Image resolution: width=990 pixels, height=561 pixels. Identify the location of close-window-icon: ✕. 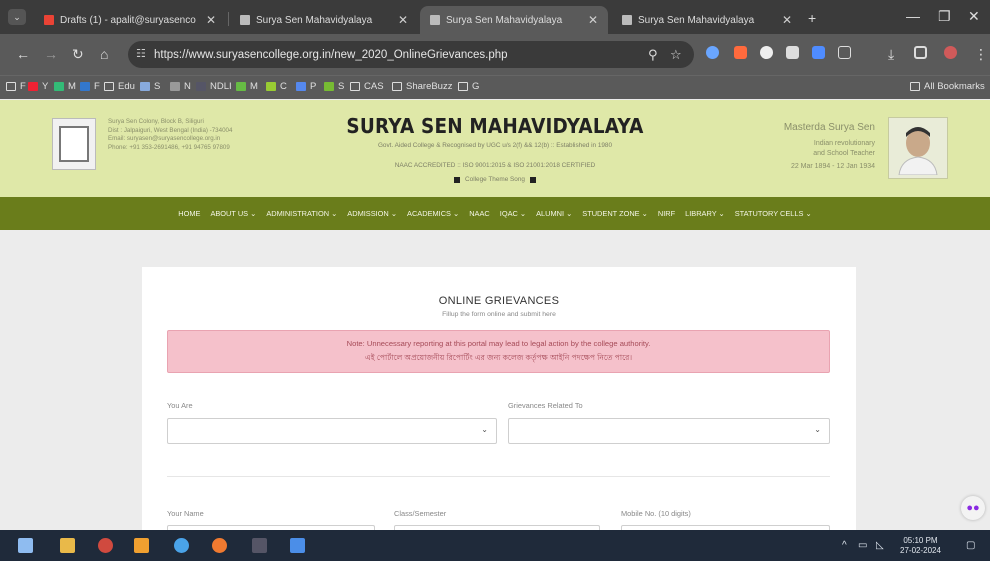
(974, 16).